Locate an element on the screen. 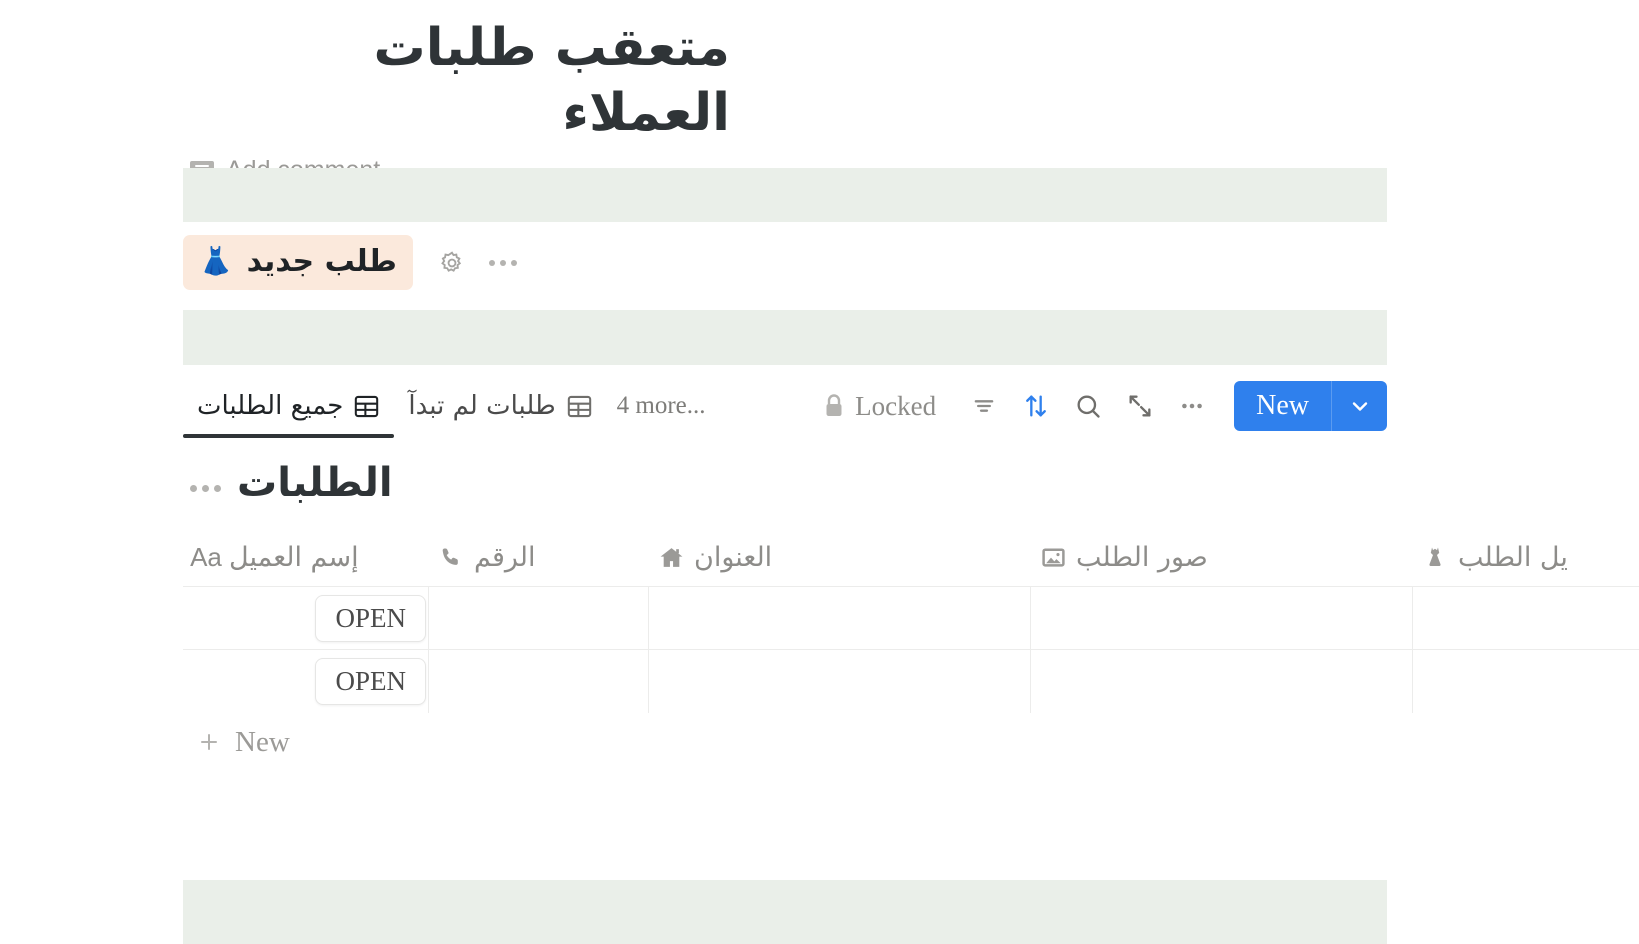 The height and width of the screenshot is (944, 1639). add-new-row-button: New is located at coordinates (911, 742).